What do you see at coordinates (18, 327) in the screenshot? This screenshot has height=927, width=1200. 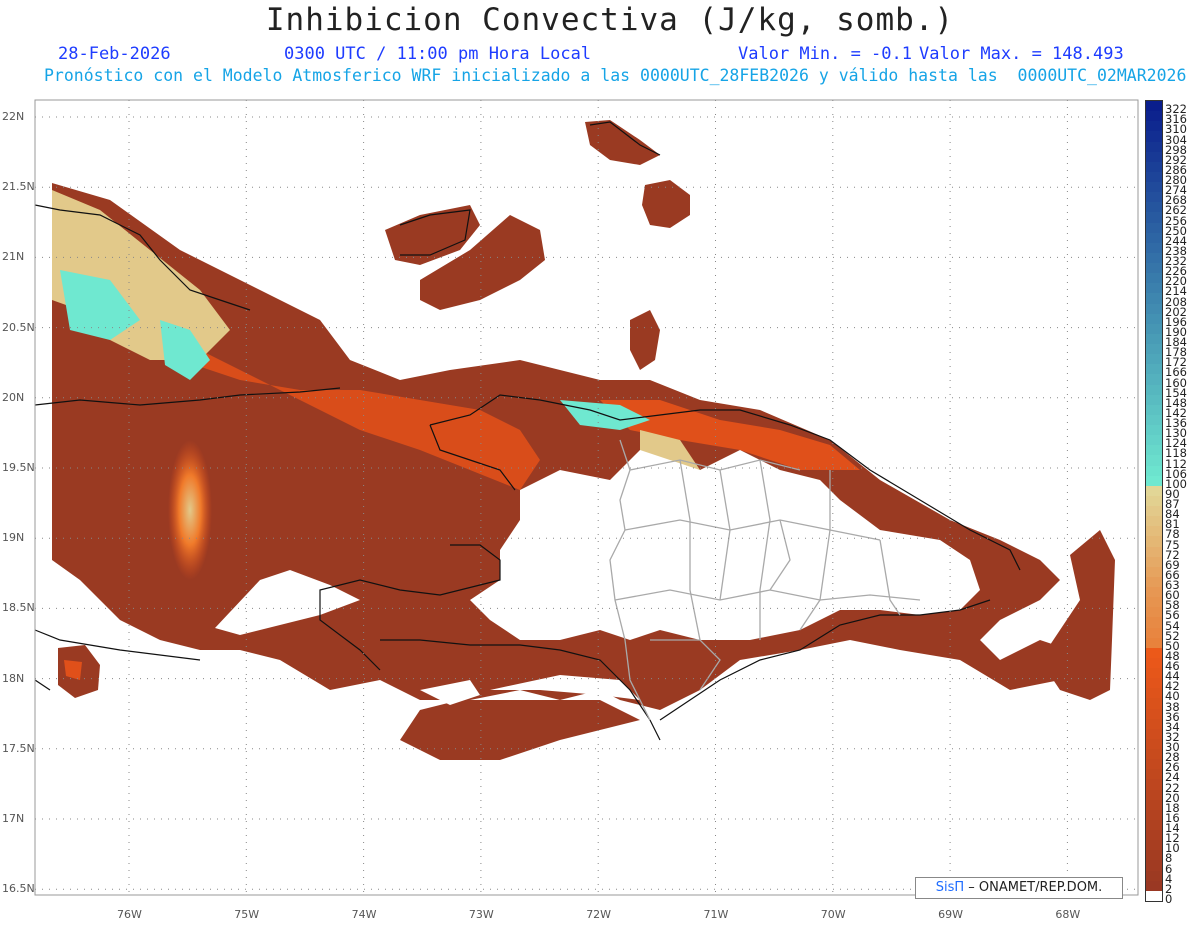 I see `lat-label: 20.5N` at bounding box center [18, 327].